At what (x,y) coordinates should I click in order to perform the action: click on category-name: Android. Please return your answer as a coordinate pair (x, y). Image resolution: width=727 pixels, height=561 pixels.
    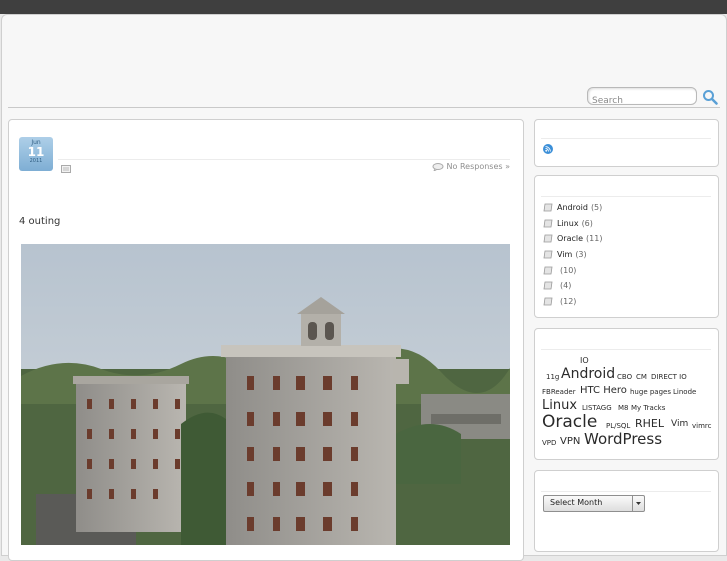
    Looking at the image, I should click on (572, 207).